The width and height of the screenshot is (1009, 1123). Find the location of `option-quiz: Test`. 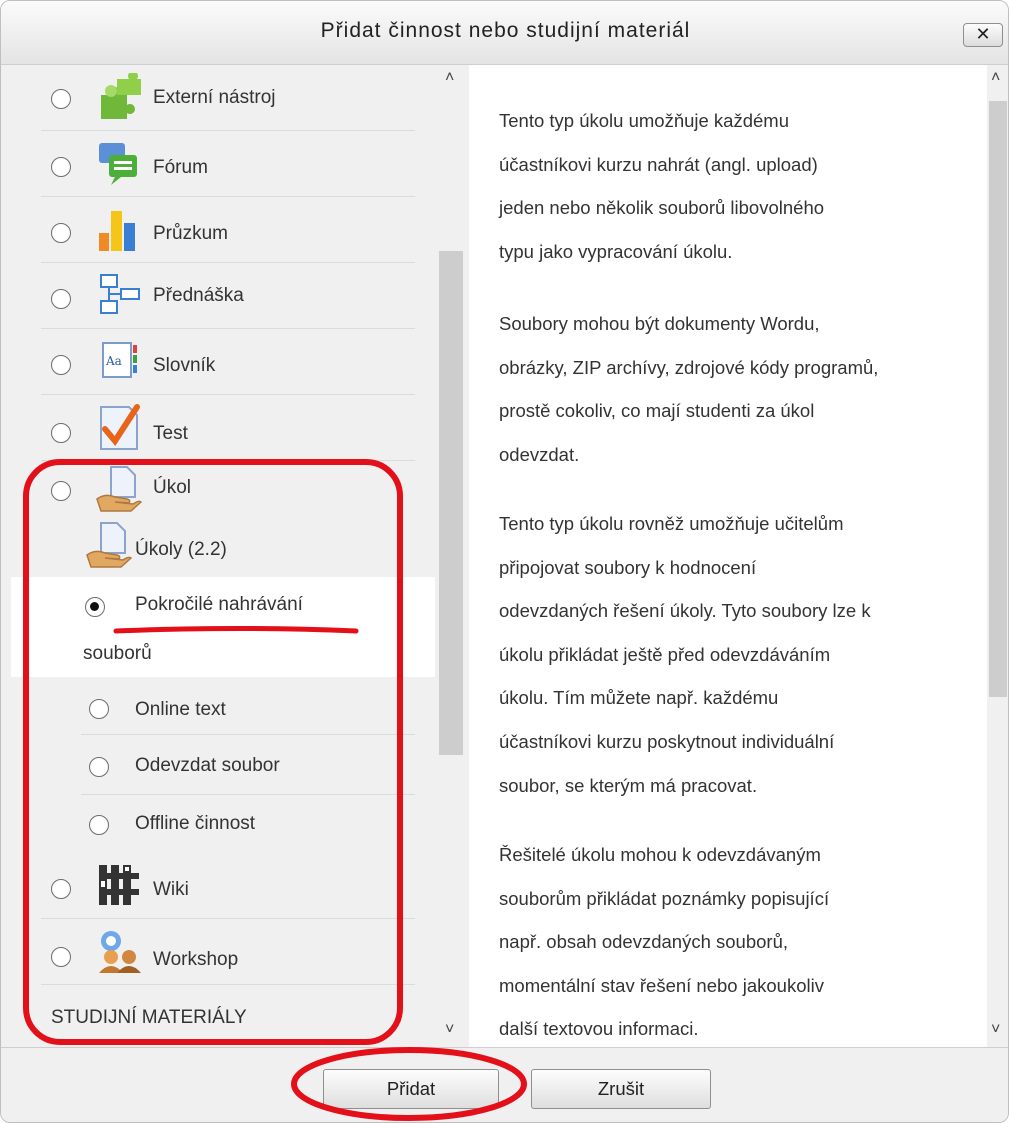

option-quiz: Test is located at coordinates (223, 428).